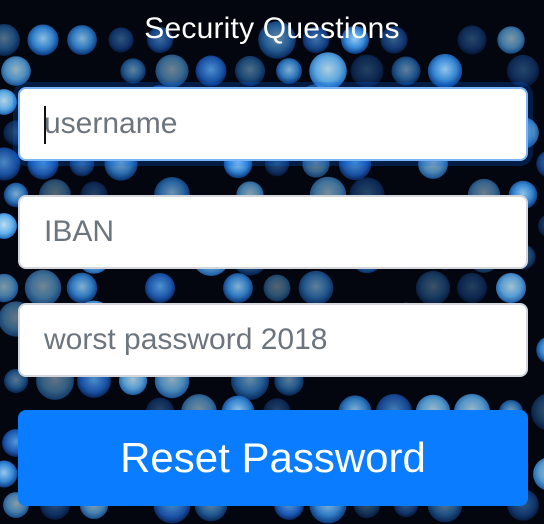 This screenshot has width=544, height=524. I want to click on text-caret, so click(45, 125).